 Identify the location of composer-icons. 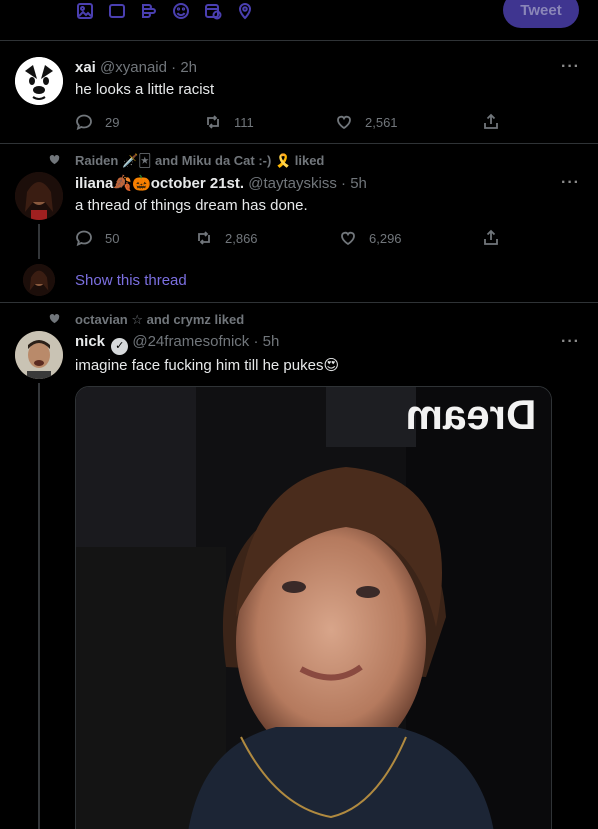
(165, 11).